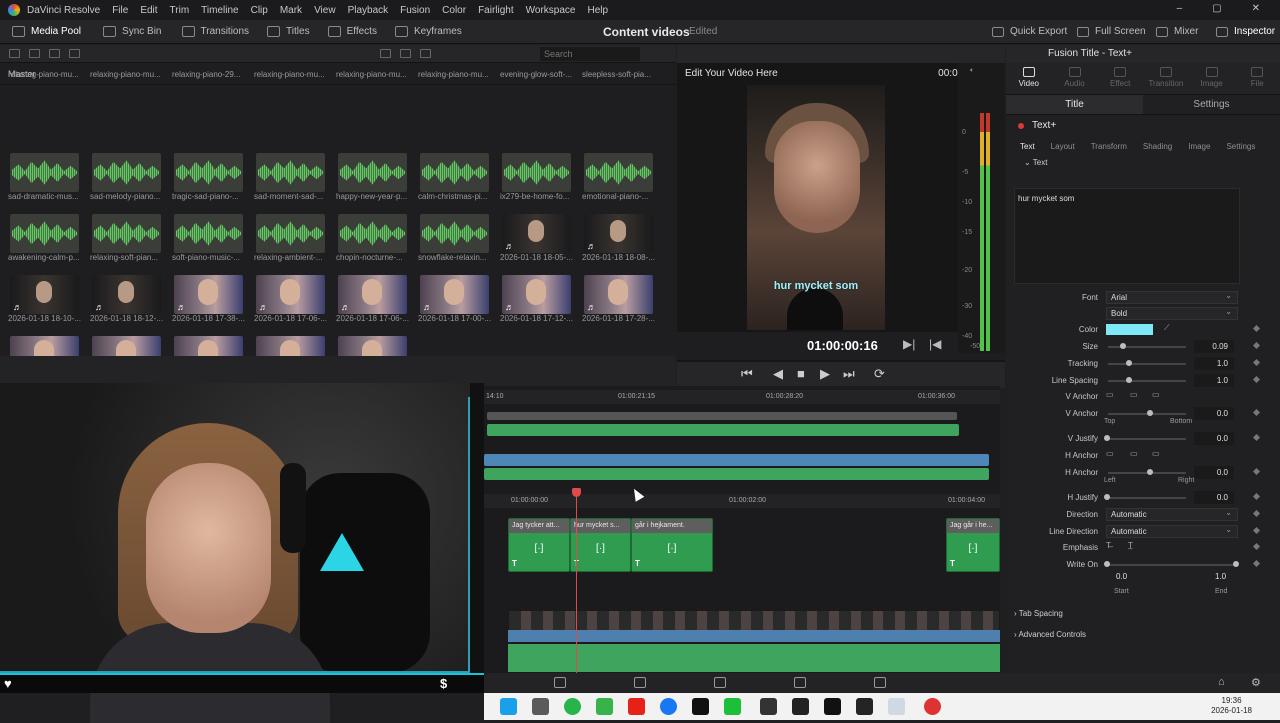  Describe the element at coordinates (1130, 545) in the screenshot. I see `underline-icon: T̲` at that location.